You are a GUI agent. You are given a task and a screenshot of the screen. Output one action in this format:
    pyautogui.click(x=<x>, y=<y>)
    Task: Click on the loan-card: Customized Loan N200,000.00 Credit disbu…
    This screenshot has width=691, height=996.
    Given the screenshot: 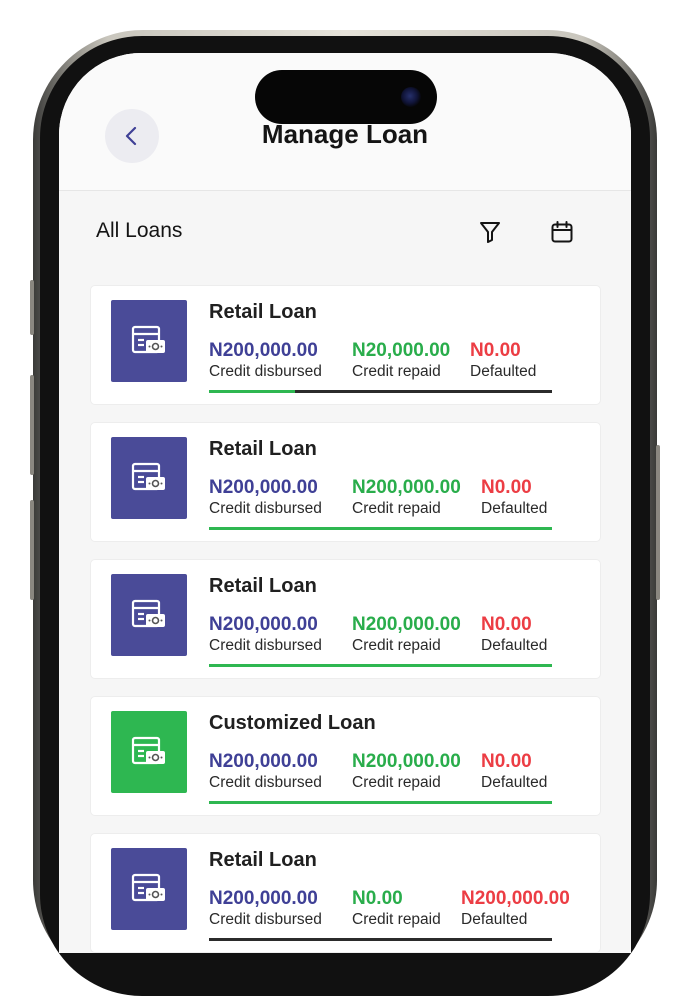 What is the action you would take?
    pyautogui.click(x=345, y=756)
    